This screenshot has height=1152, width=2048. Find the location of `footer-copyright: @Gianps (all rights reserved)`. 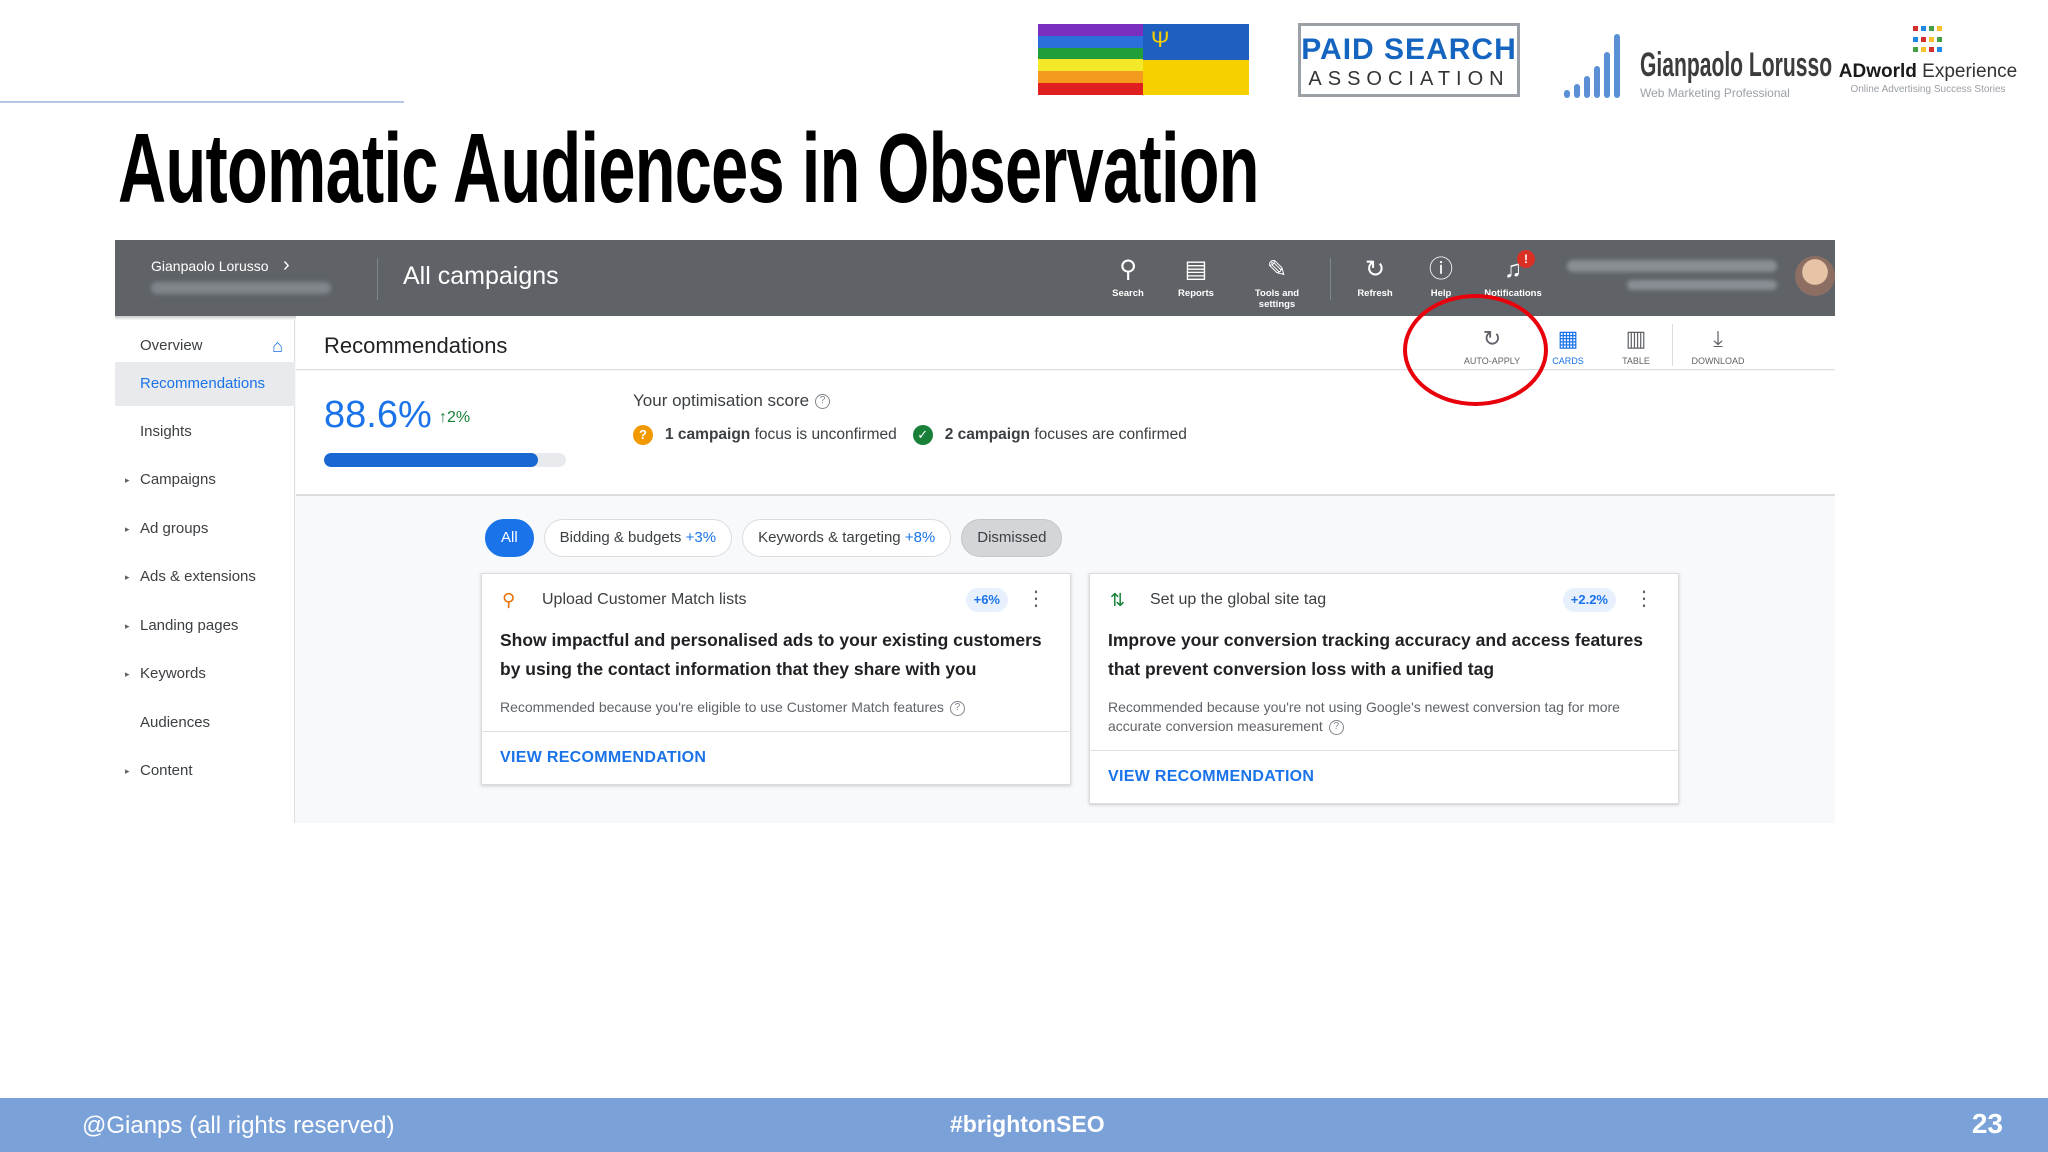

footer-copyright: @Gianps (all rights reserved) is located at coordinates (238, 1125).